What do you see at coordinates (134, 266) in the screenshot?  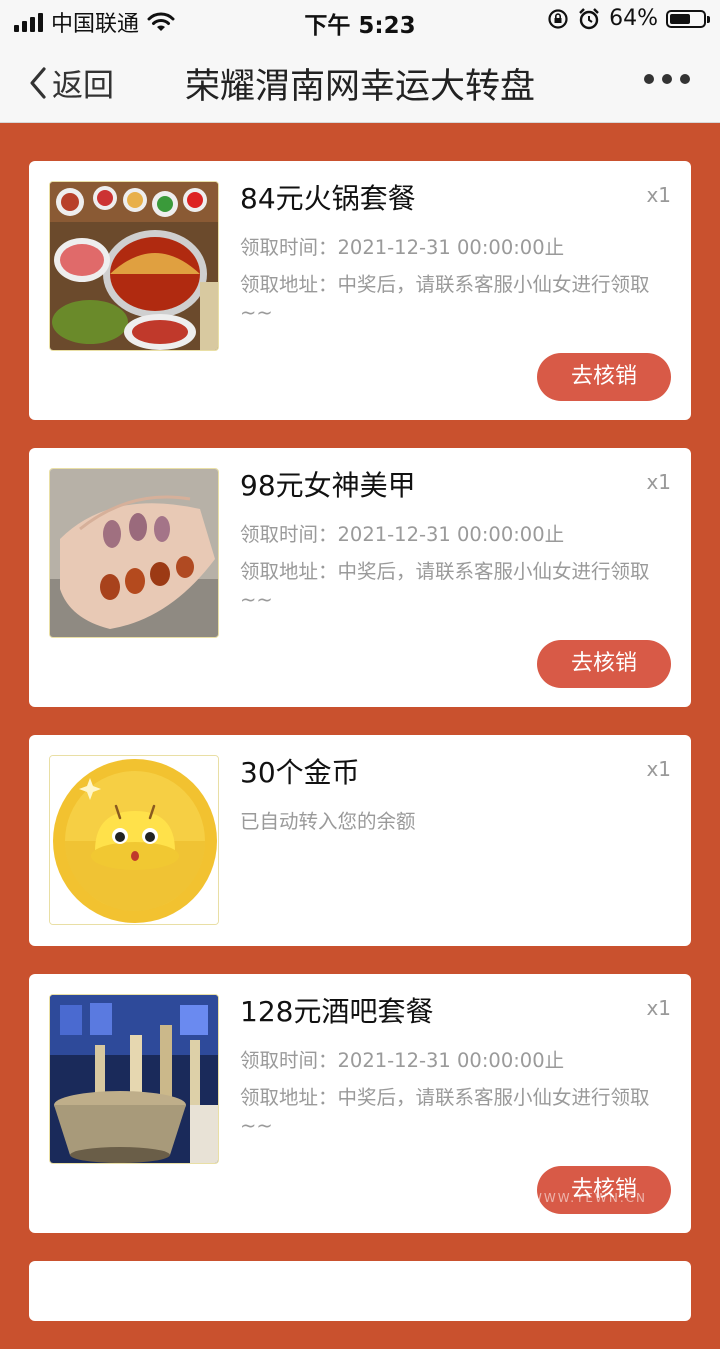 I see `hotpot-image` at bounding box center [134, 266].